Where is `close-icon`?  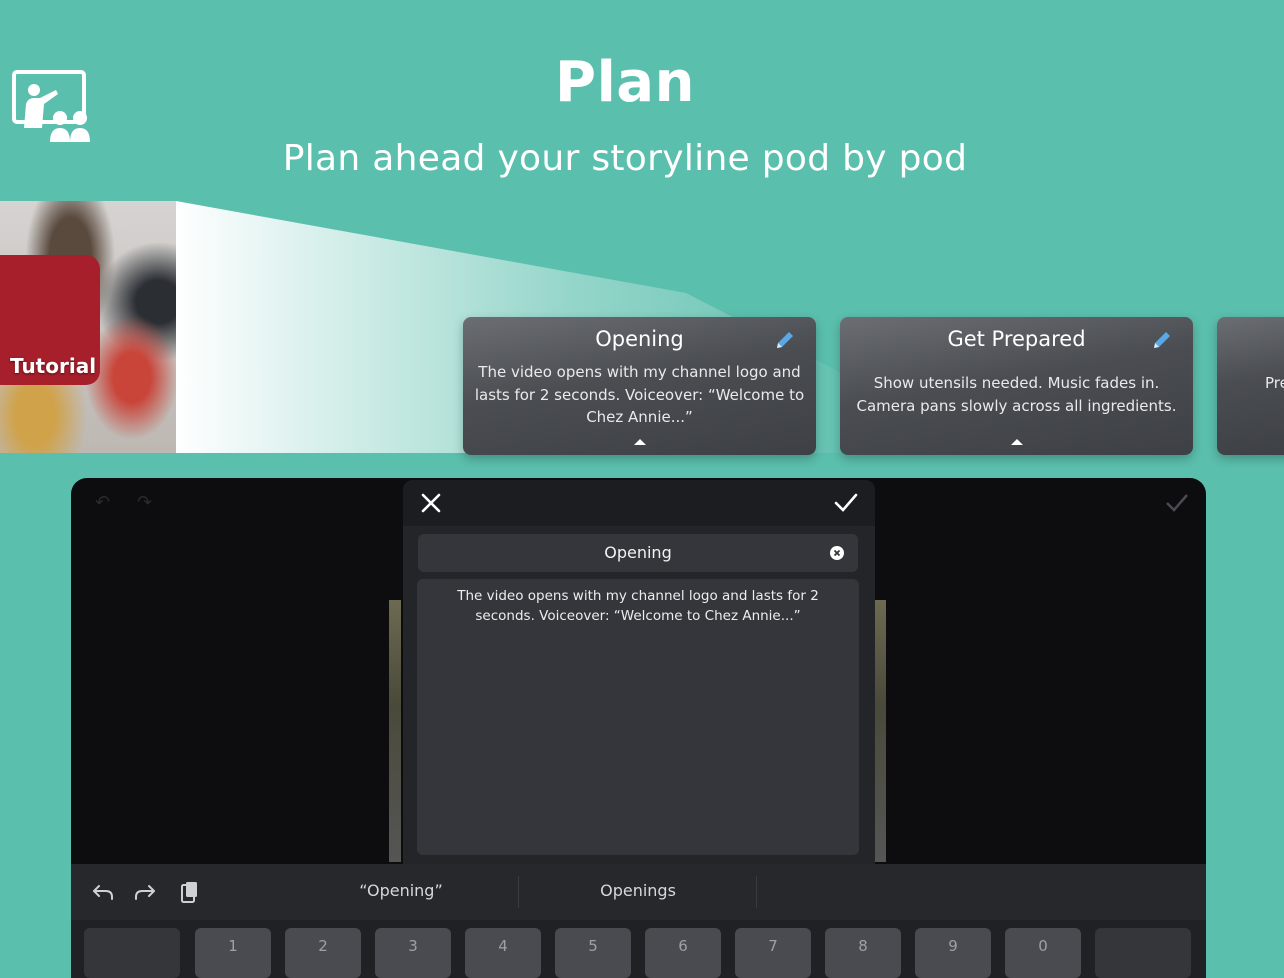
close-icon is located at coordinates (431, 503).